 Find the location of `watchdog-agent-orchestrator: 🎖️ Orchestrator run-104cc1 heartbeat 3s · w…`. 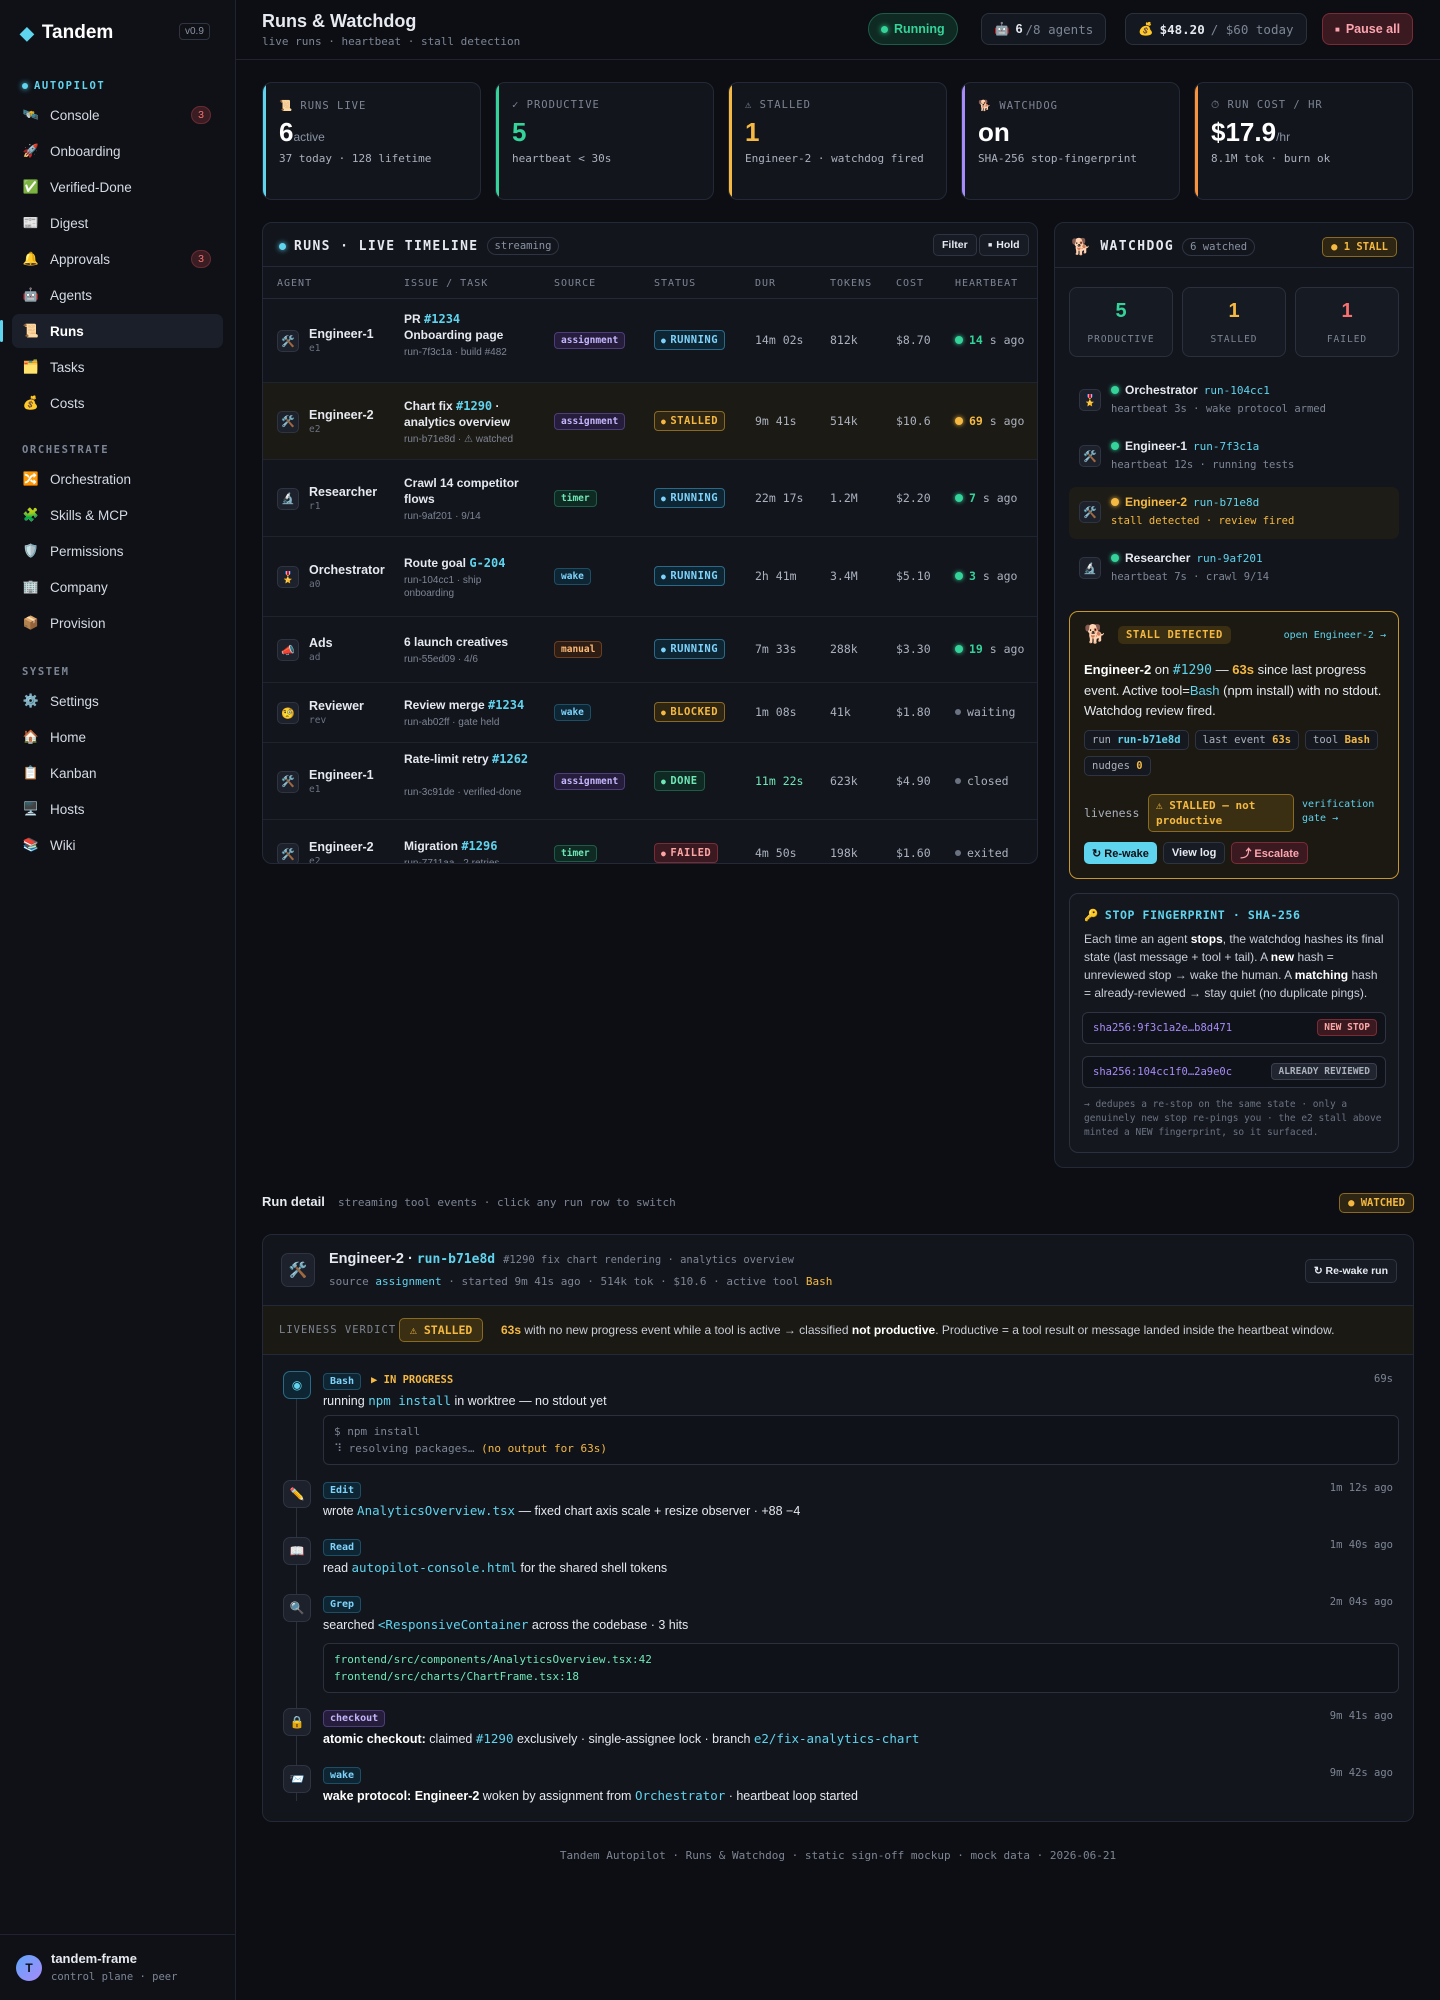

watchdog-agent-orchestrator: 🎖️ Orchestrator run-104cc1 heartbeat 3s · w… is located at coordinates (1234, 401).